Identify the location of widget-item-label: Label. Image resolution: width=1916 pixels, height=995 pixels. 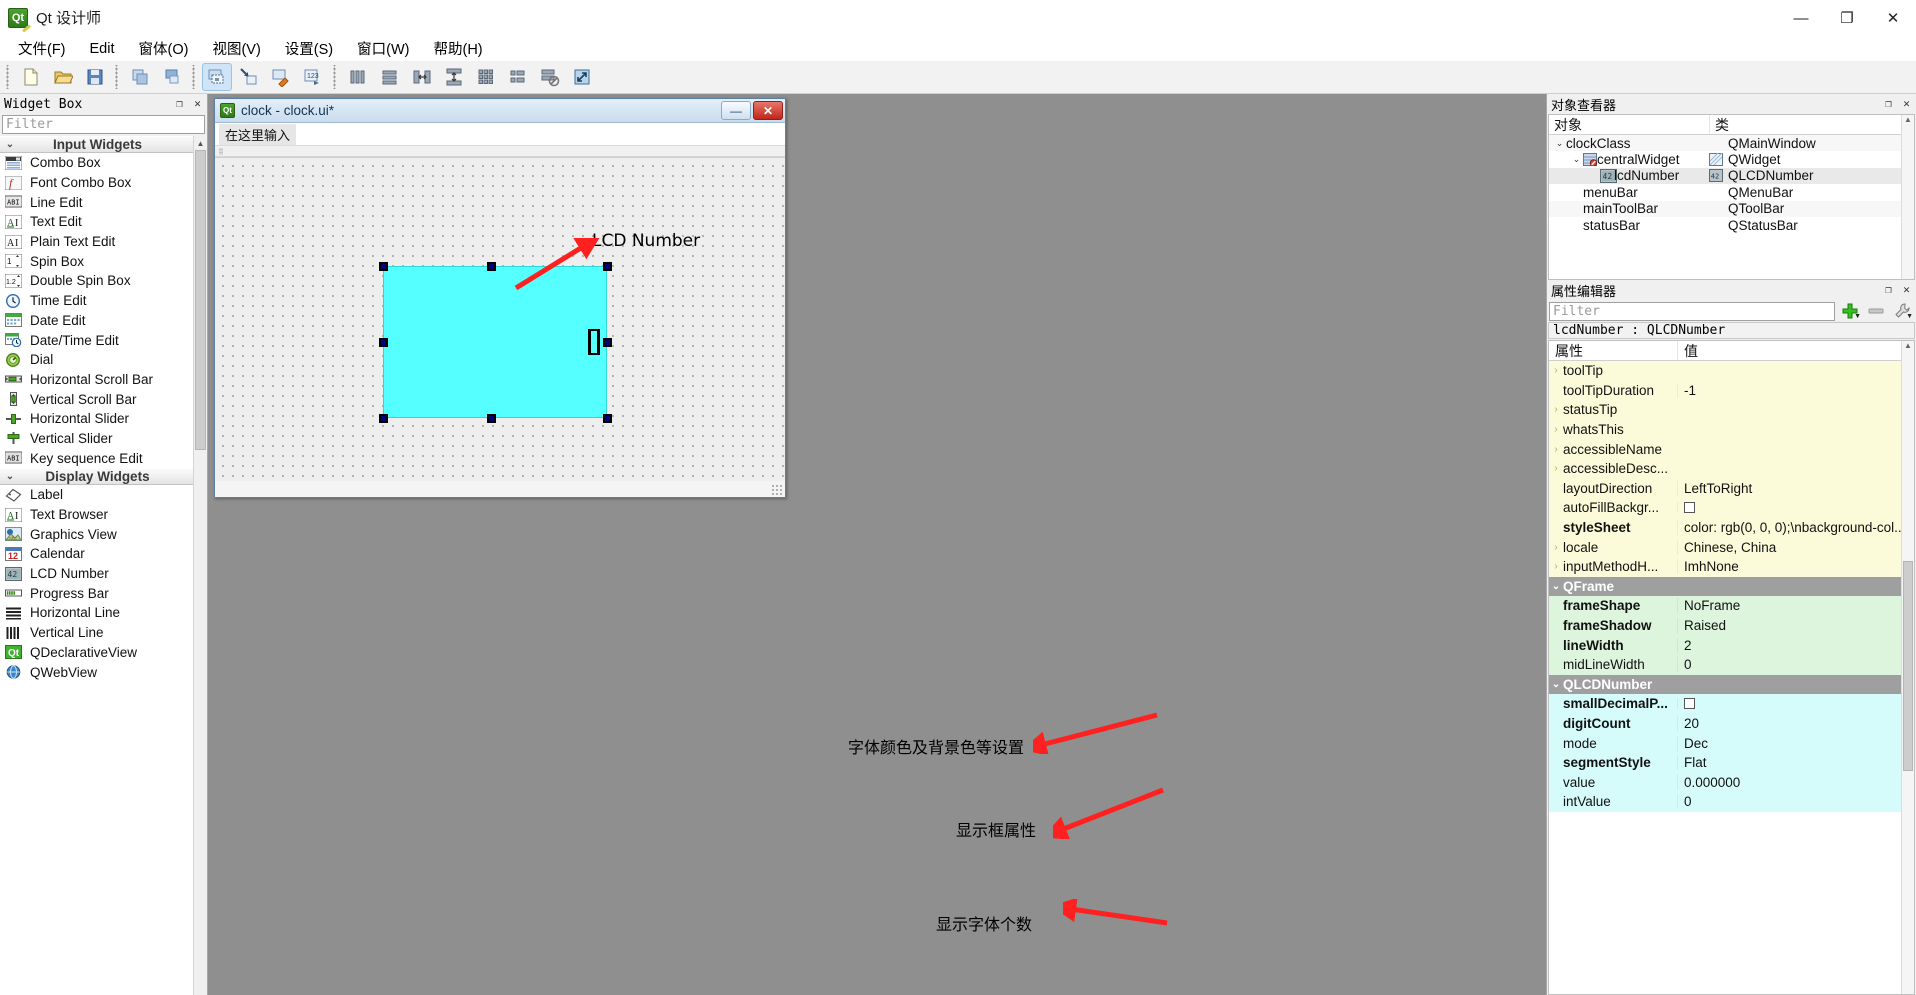
(96, 495).